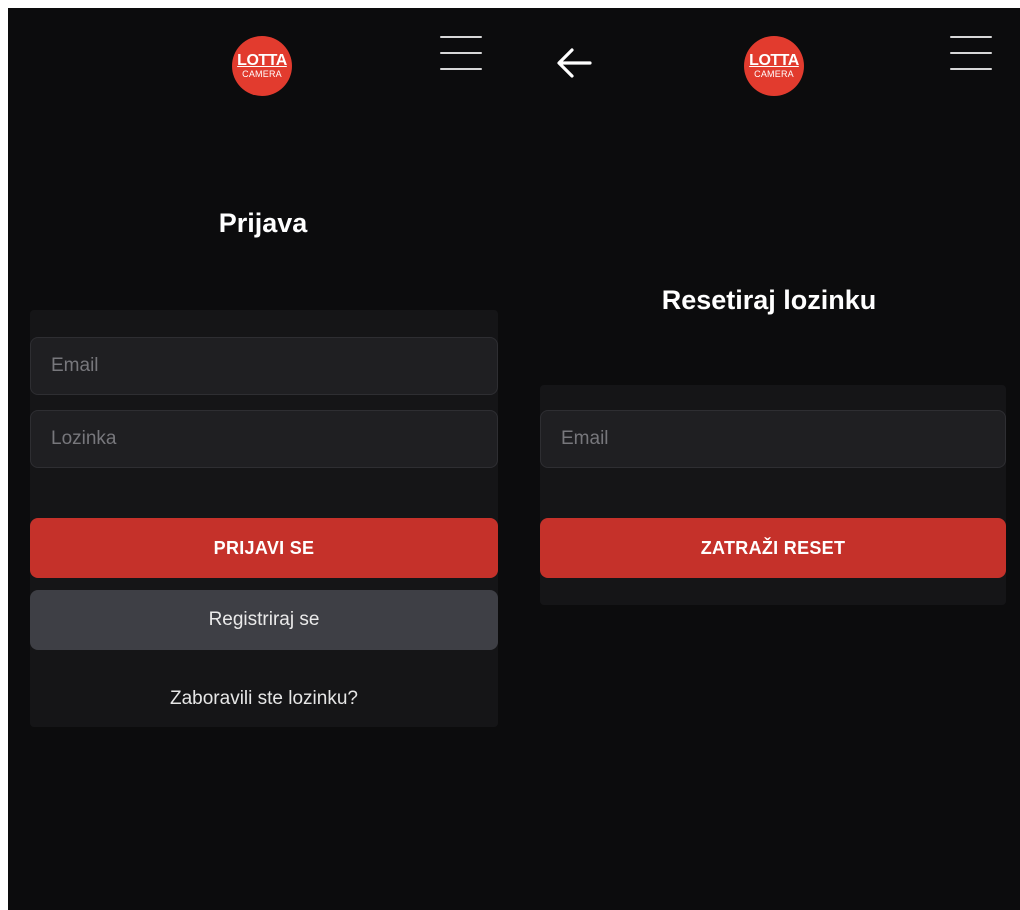 This screenshot has height=910, width=1020. I want to click on request-reset-button: ZATRAŽI RESET, so click(773, 548).